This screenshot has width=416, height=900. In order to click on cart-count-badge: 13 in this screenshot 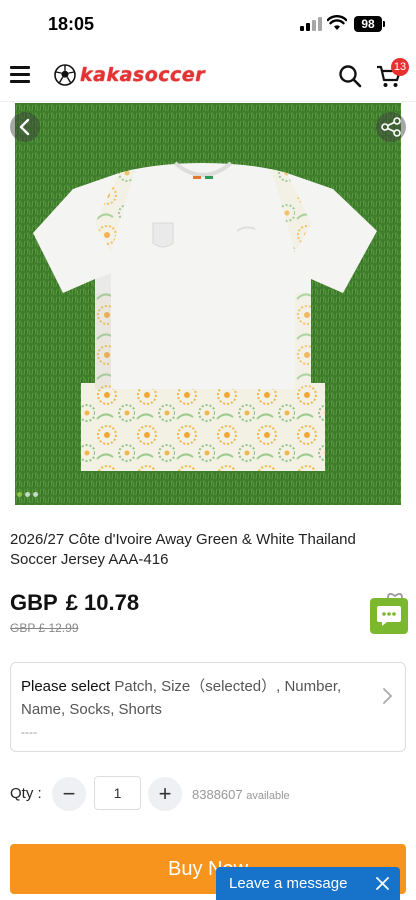, I will do `click(400, 67)`.